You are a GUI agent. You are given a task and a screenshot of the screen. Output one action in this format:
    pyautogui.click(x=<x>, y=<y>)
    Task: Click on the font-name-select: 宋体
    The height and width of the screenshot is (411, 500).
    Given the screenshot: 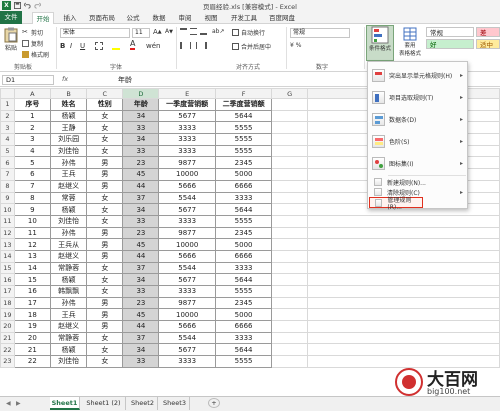 What is the action you would take?
    pyautogui.click(x=95, y=33)
    